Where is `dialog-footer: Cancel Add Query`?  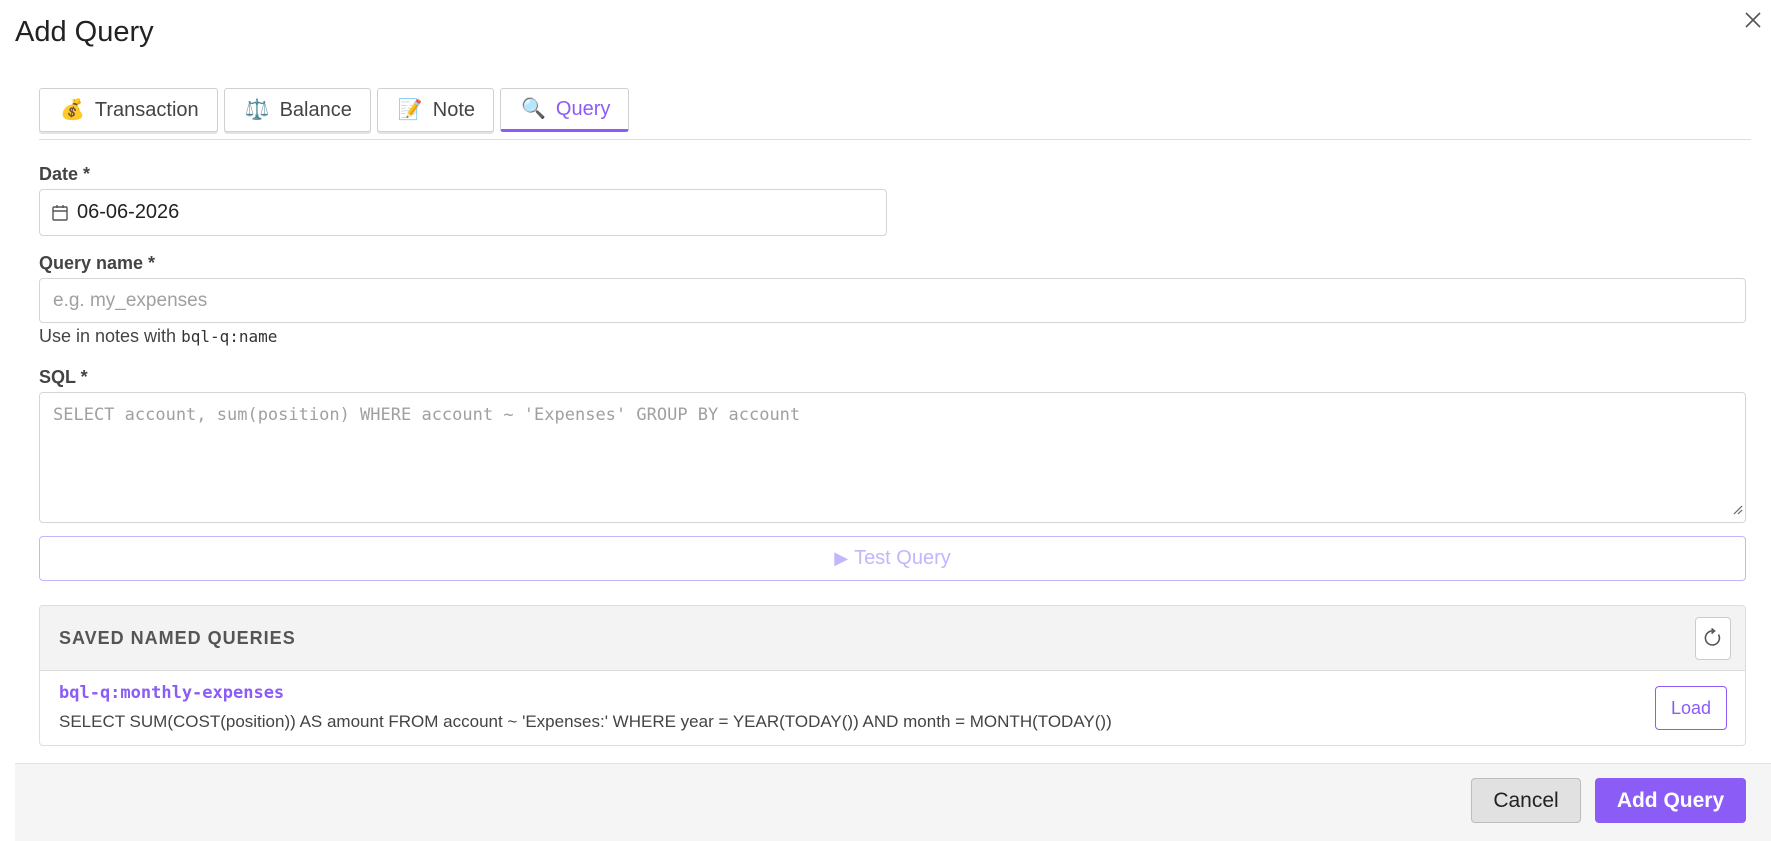
dialog-footer: Cancel Add Query is located at coordinates (893, 802).